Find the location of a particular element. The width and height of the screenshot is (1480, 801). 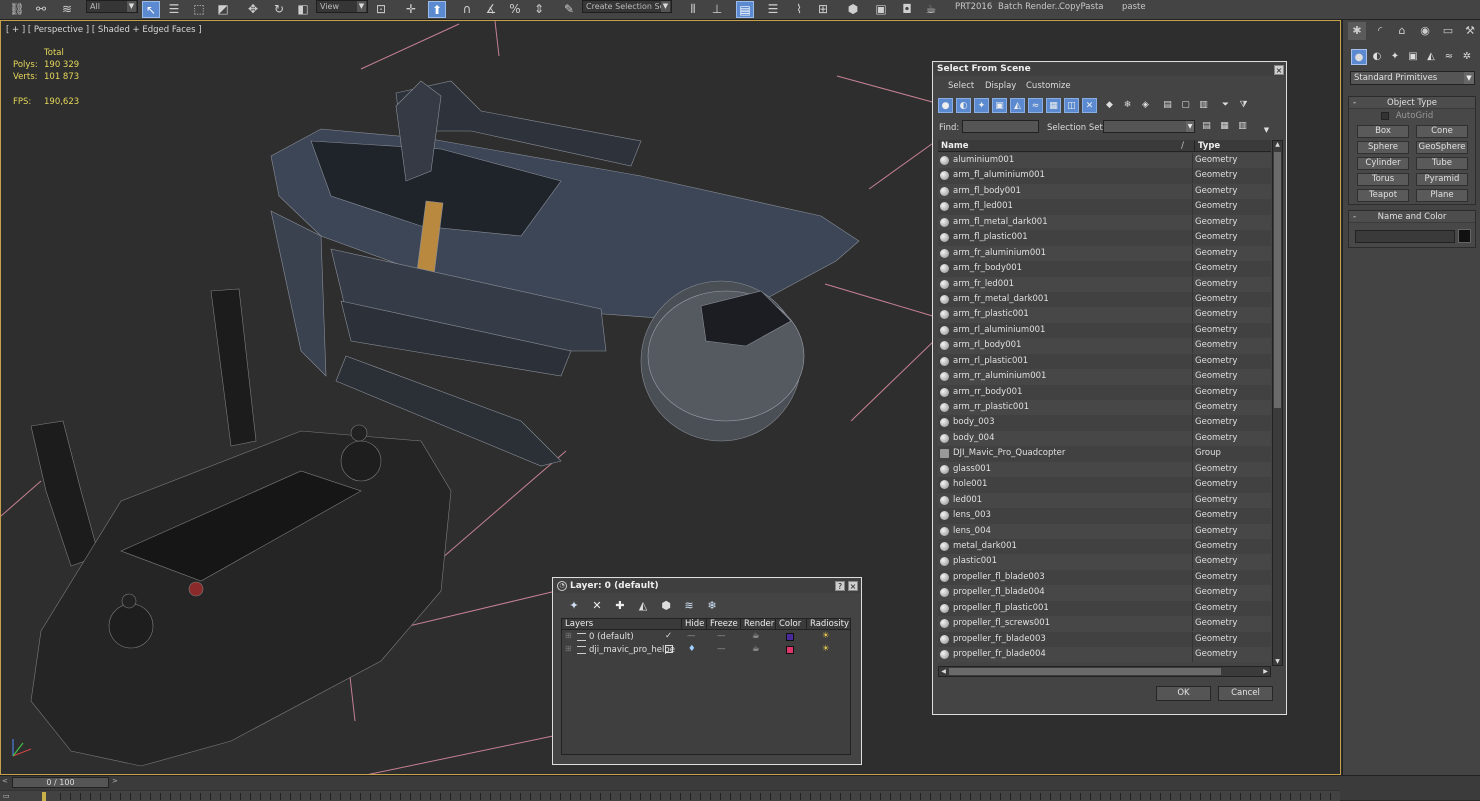

helpers-filter-icon: ◭ is located at coordinates (1017, 105).